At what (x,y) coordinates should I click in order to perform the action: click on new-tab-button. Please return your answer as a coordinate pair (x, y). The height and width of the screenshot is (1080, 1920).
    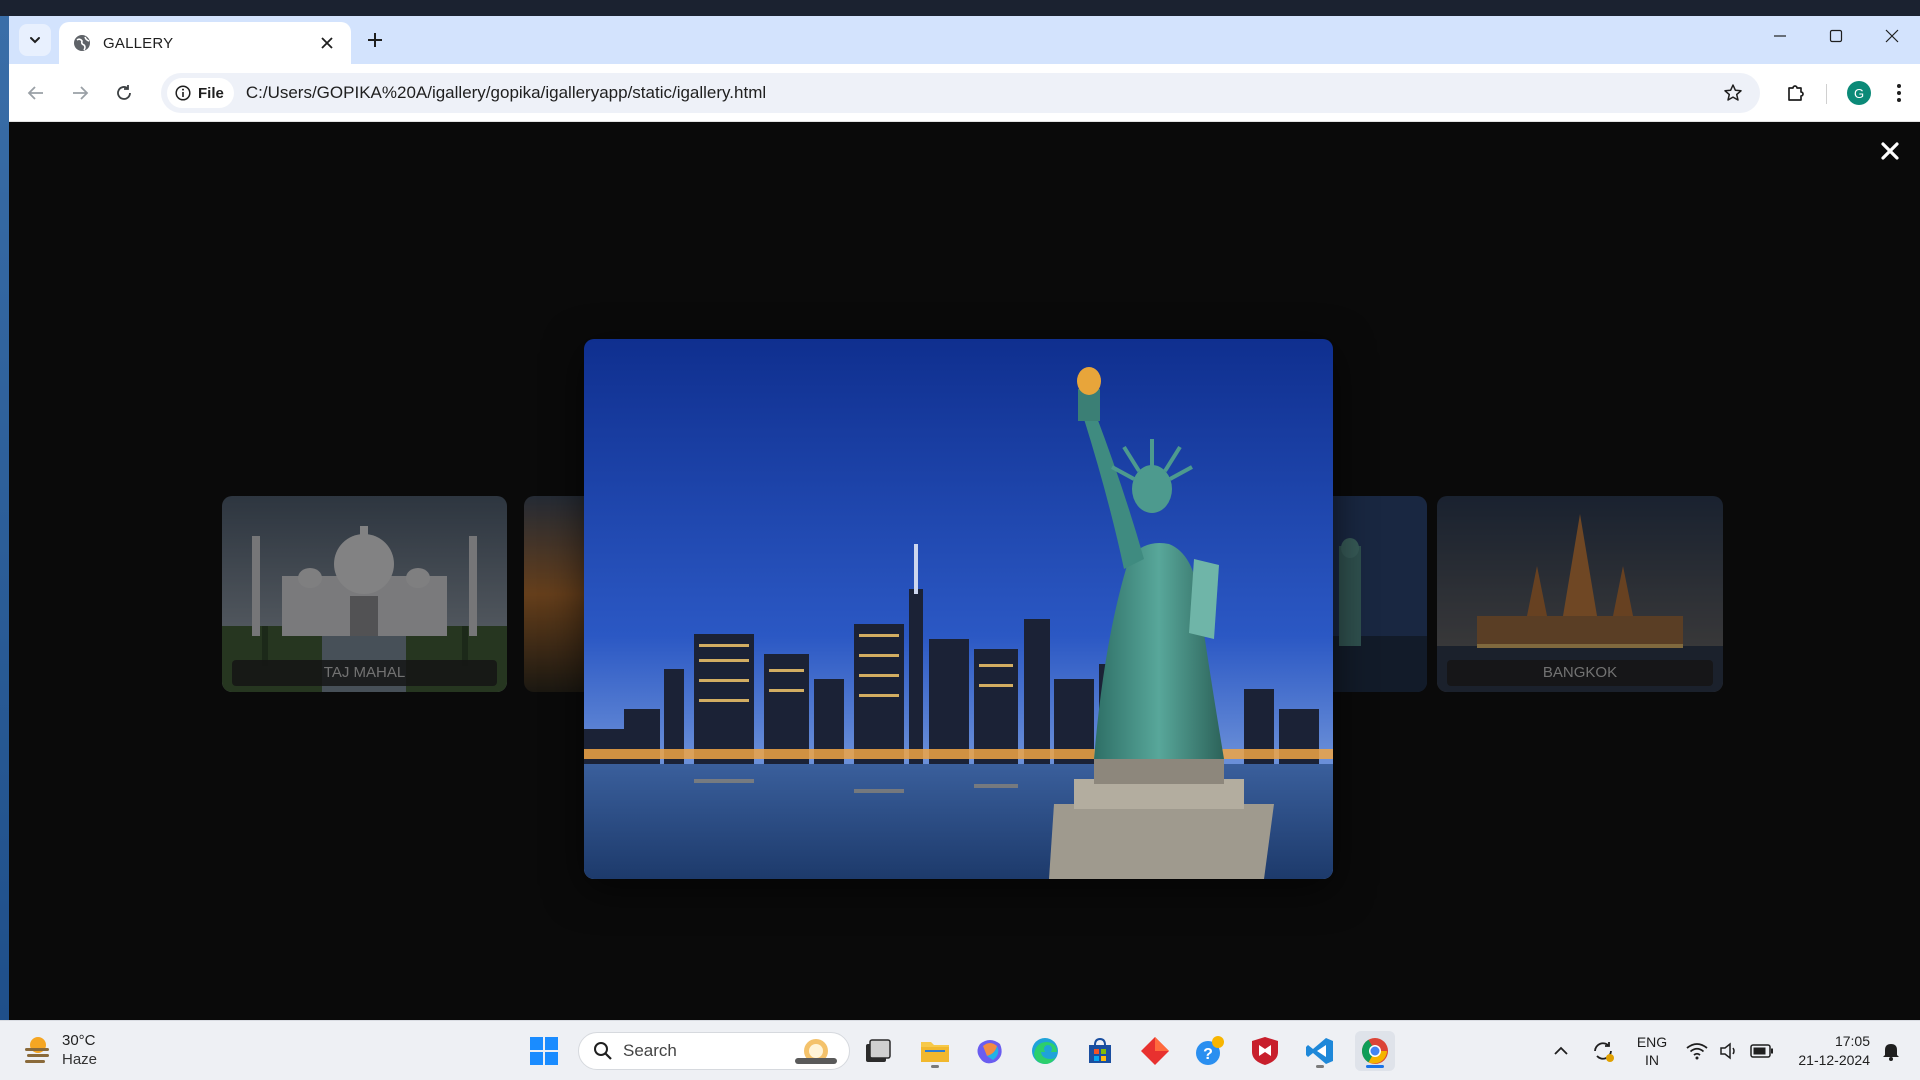
    Looking at the image, I should click on (375, 40).